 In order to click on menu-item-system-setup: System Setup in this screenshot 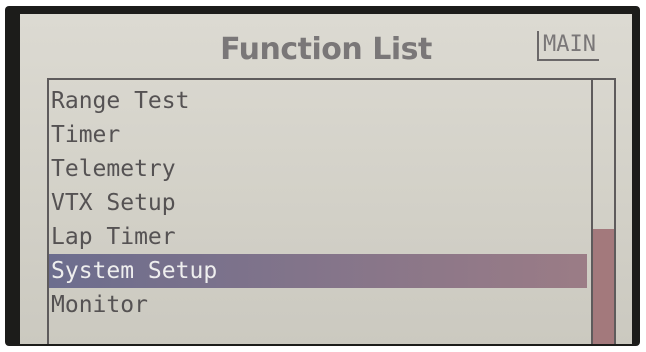, I will do `click(318, 271)`.